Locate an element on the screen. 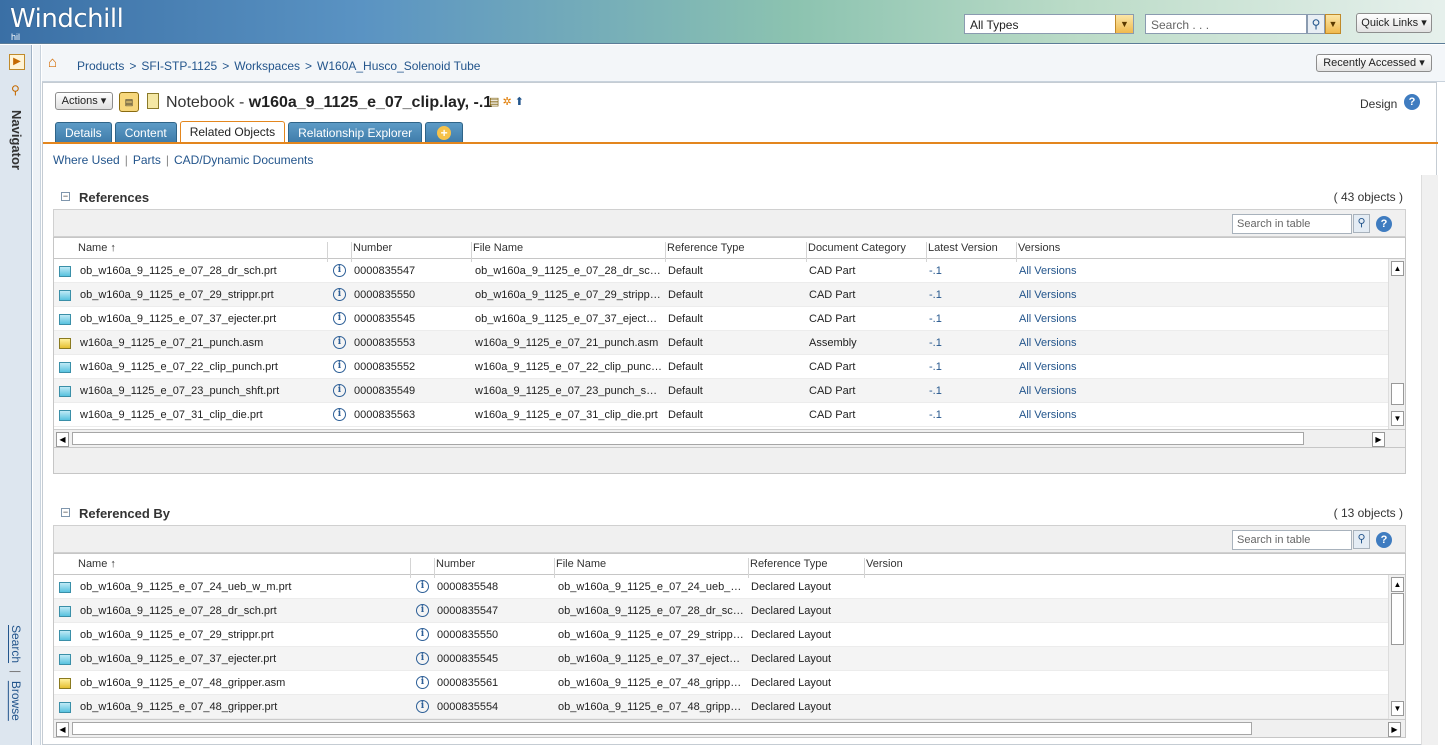  referenced-by-horizontal-scrollbar: ◀ ▶ is located at coordinates (729, 728).